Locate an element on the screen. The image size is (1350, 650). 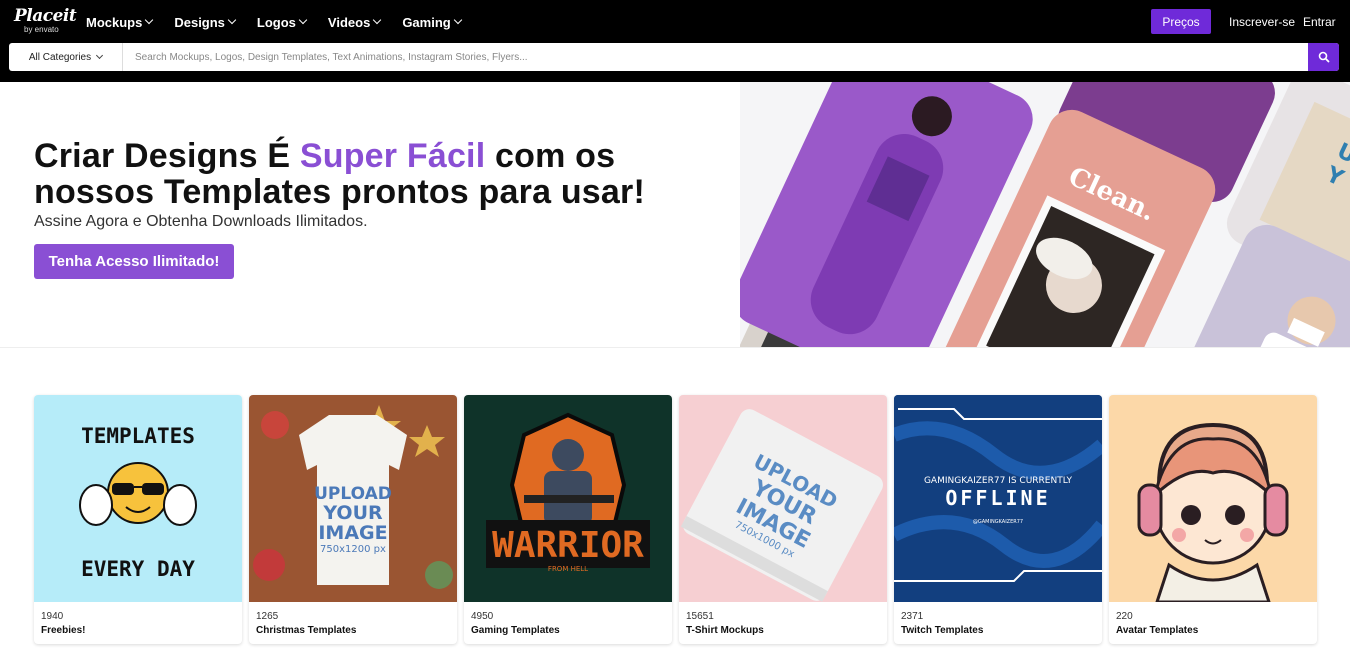
nav-item-gaming: Gaming is located at coordinates (432, 22).